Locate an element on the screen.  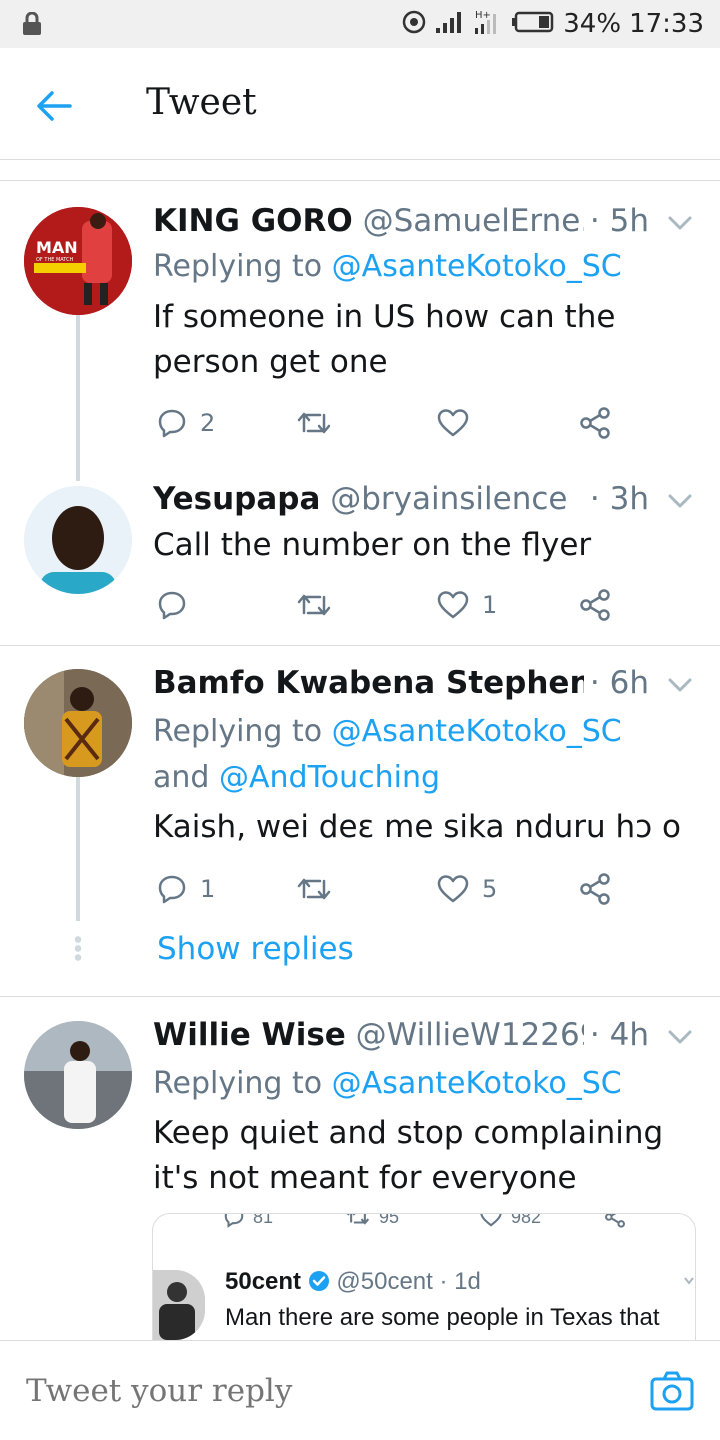
tweet-header: Yesupapa @bryainsilence · 3h is located at coordinates (413, 505).